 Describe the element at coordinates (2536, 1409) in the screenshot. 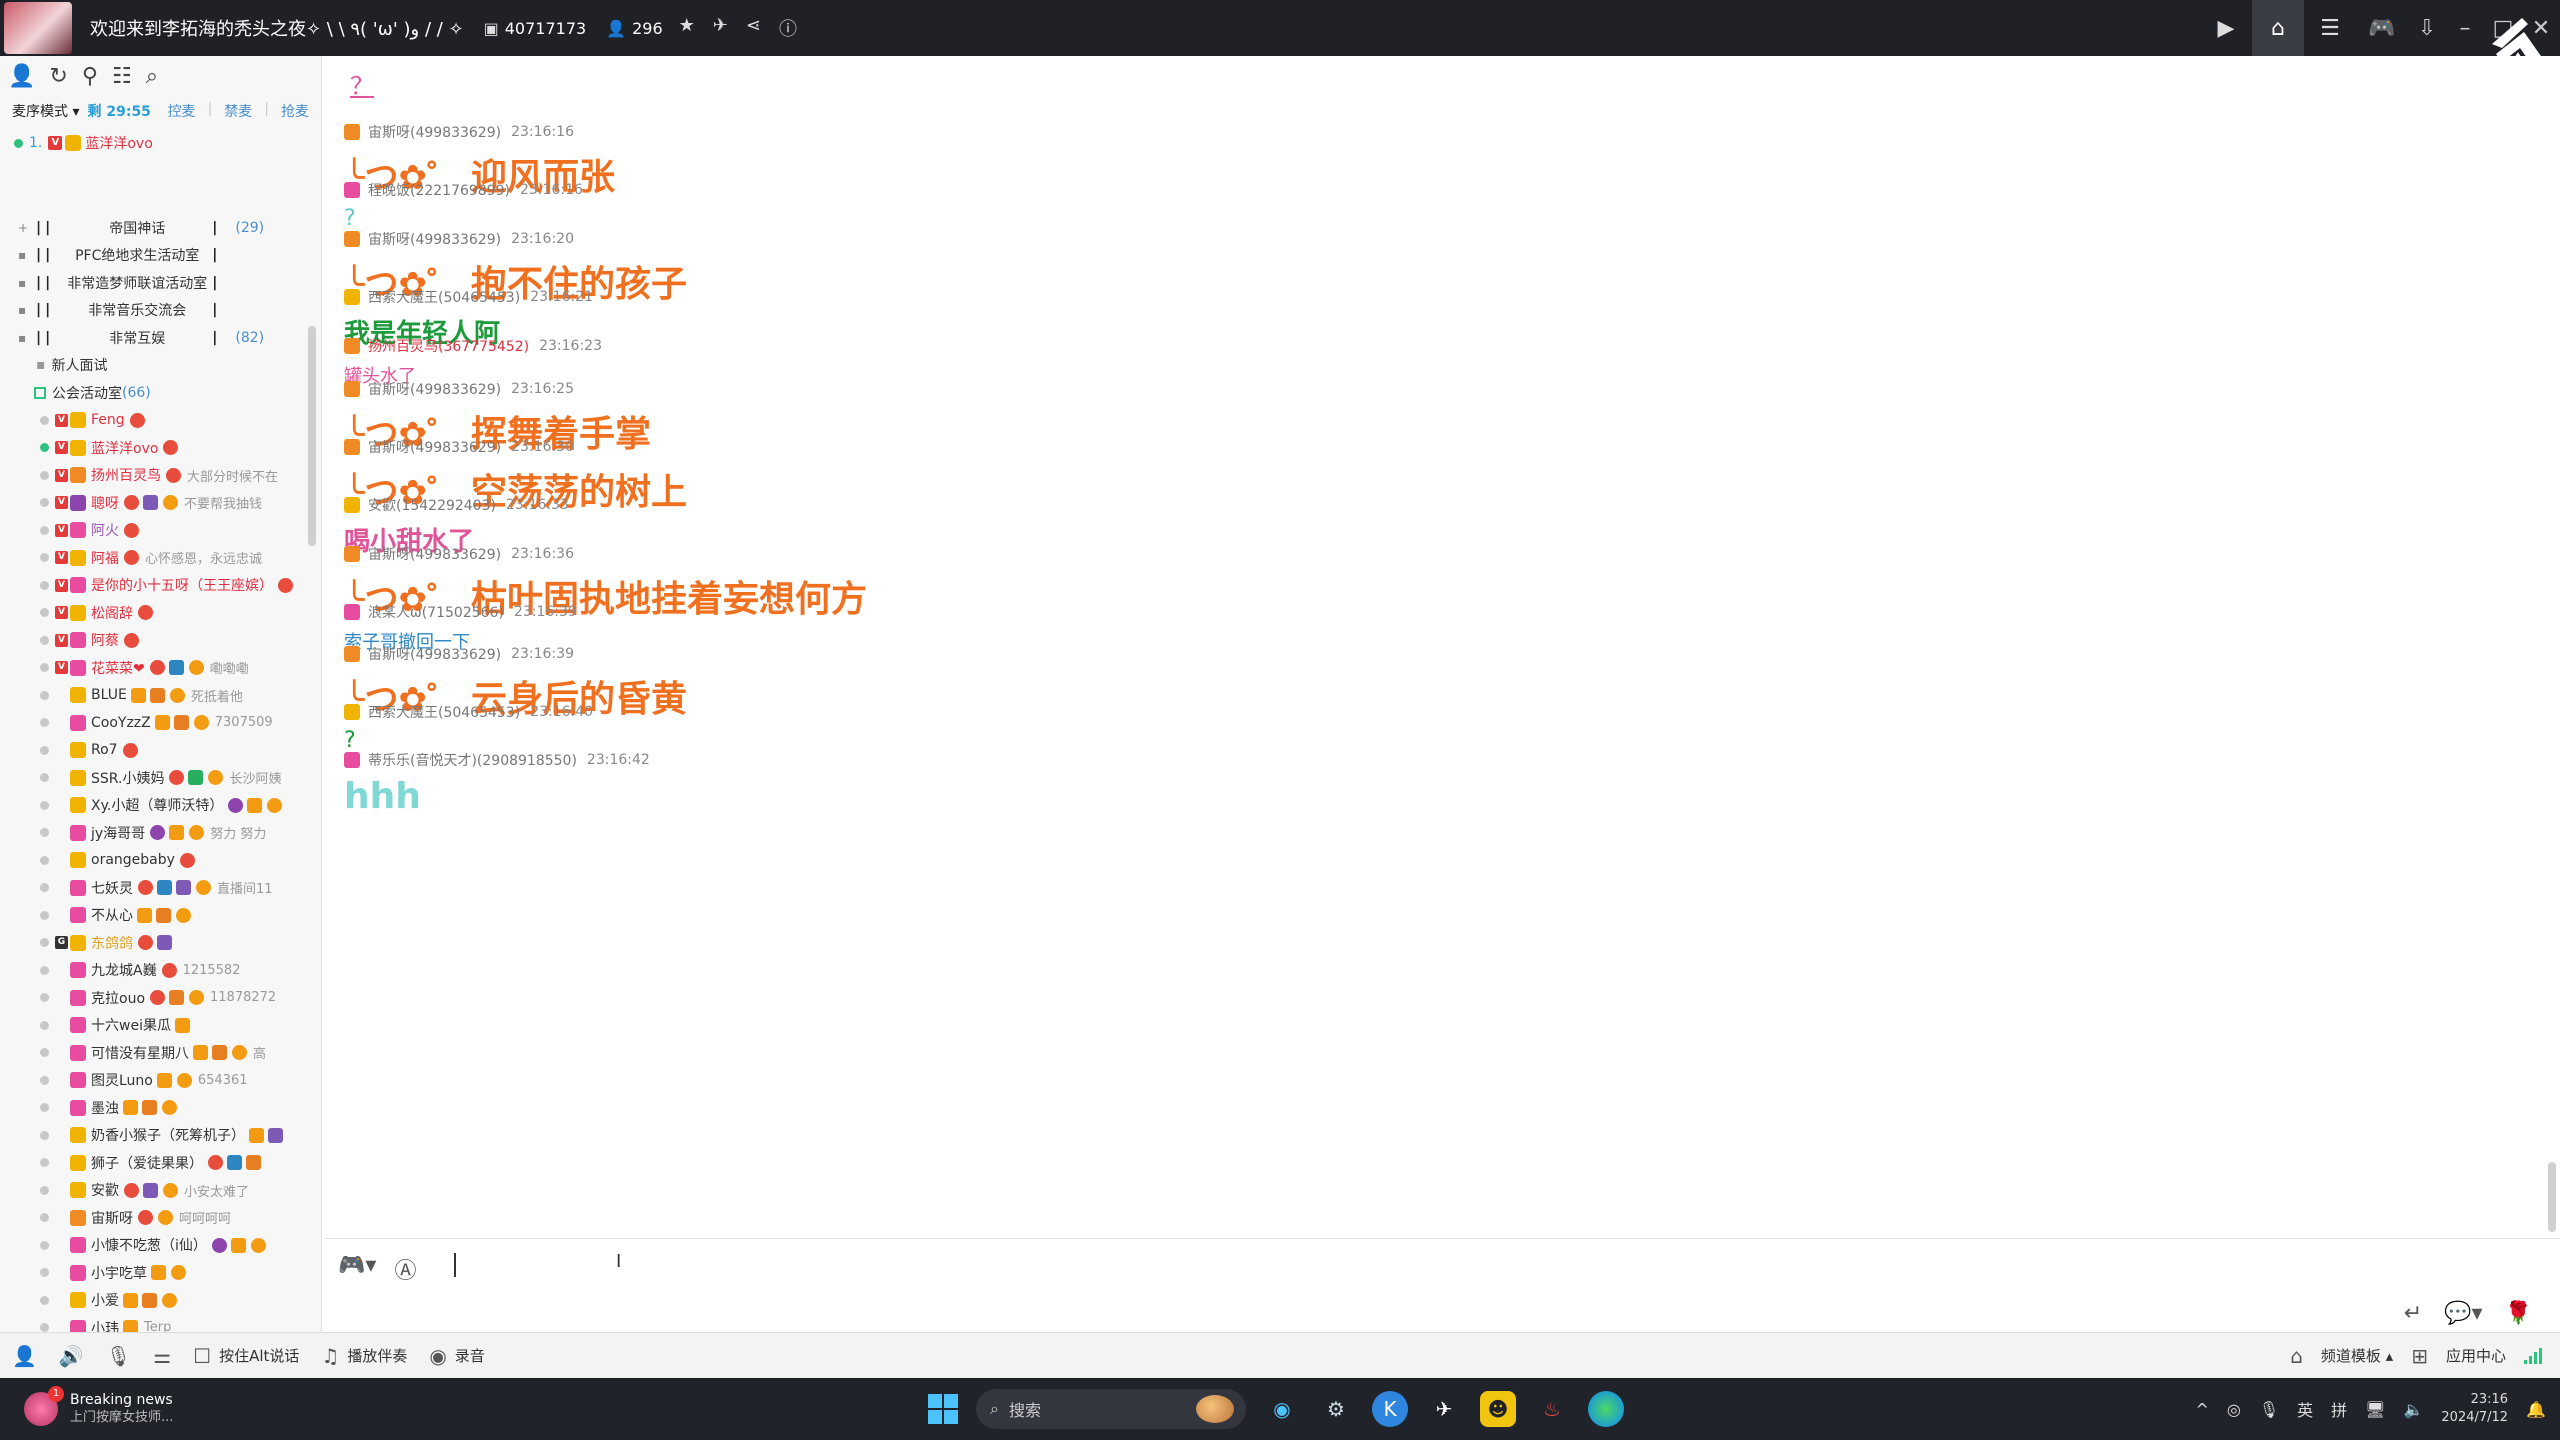

I see `notification-bell-icon: 🔔` at that location.